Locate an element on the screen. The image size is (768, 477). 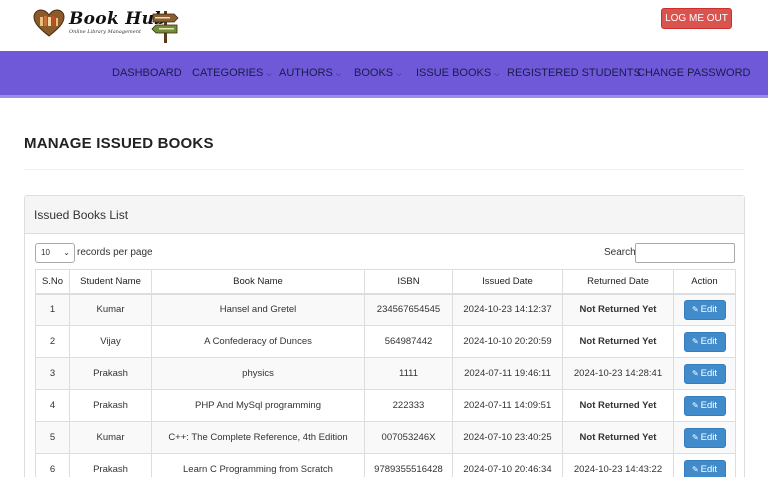
nav-dashboard: DASHBOARD is located at coordinates (147, 73).